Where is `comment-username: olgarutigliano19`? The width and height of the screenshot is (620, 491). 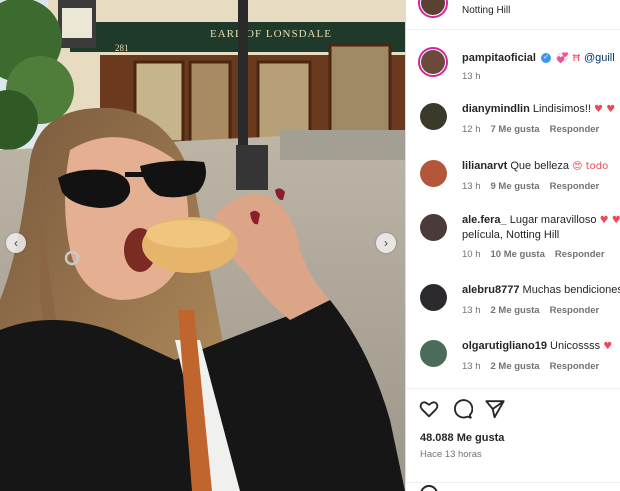
comment-username: olgarutigliano19 is located at coordinates (504, 346).